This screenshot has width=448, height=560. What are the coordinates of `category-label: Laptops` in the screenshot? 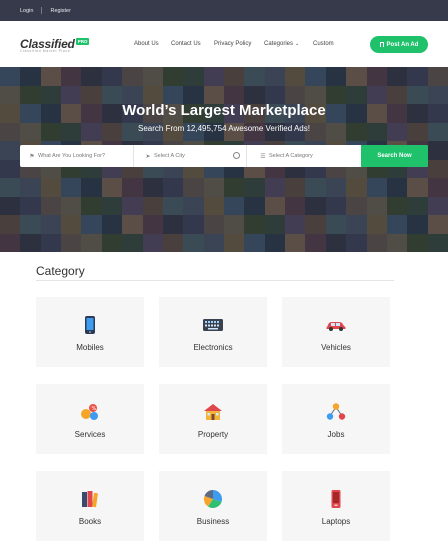 It's located at (336, 521).